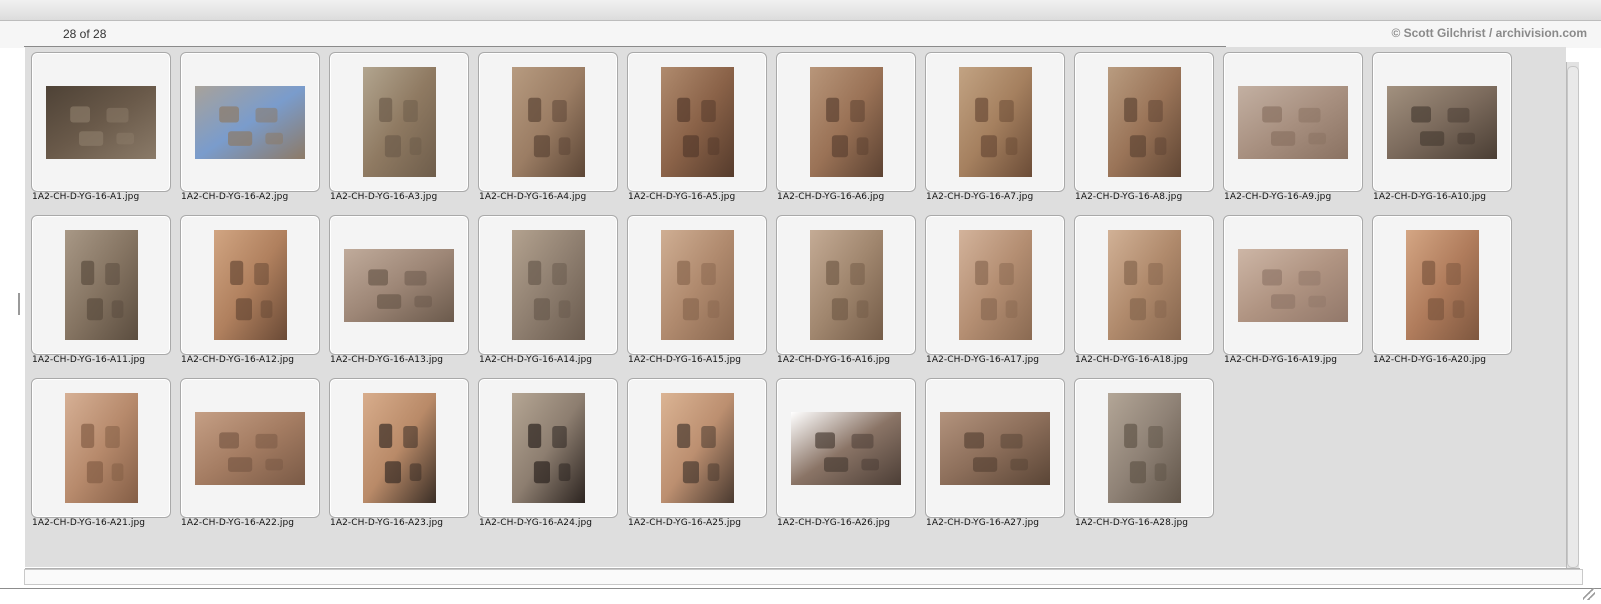 The image size is (1601, 604). Describe the element at coordinates (536, 360) in the screenshot. I see `thumbnail-filename: 1A2-CH-D-YG-16-A14.jpg` at that location.